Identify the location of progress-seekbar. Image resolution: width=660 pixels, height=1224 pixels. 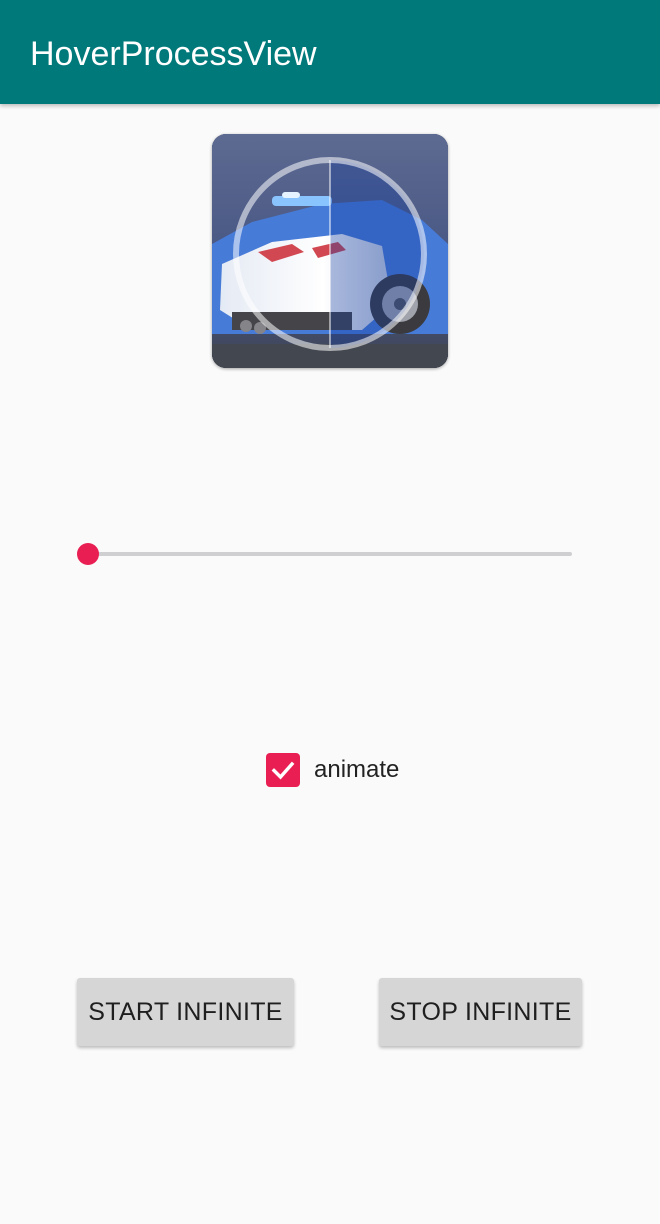
(326, 554).